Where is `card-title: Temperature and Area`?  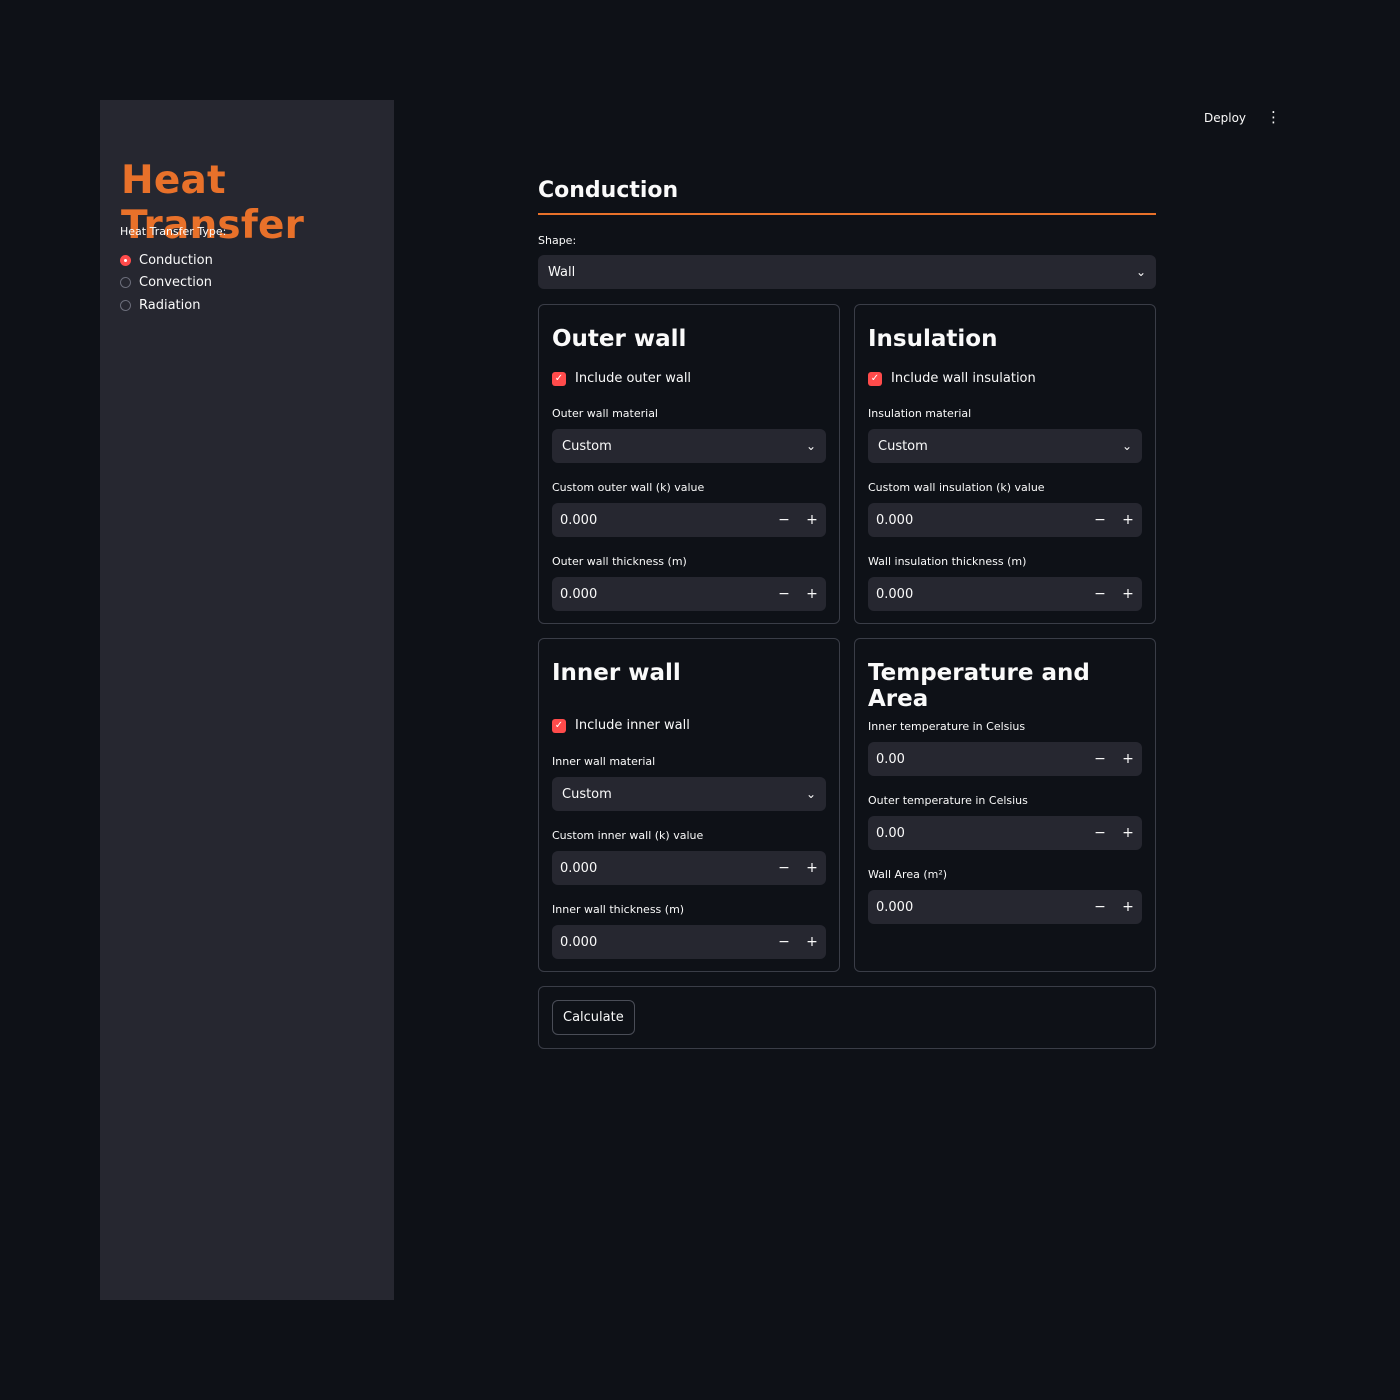 card-title: Temperature and Area is located at coordinates (979, 686).